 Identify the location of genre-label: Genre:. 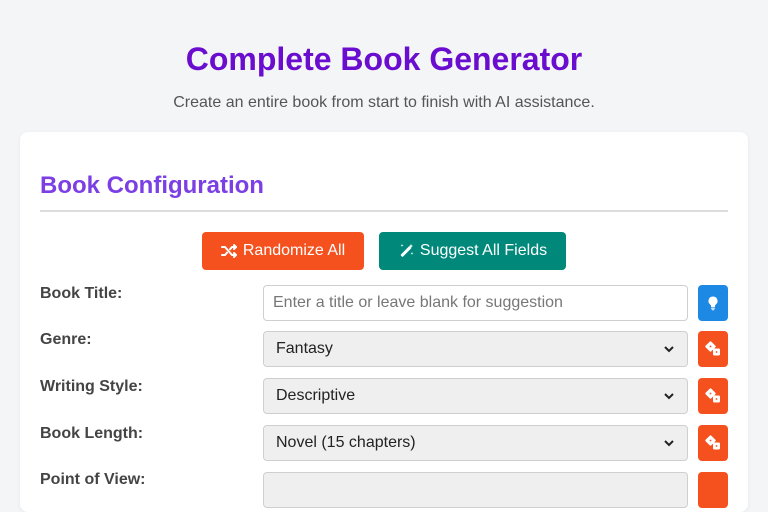
(66, 339).